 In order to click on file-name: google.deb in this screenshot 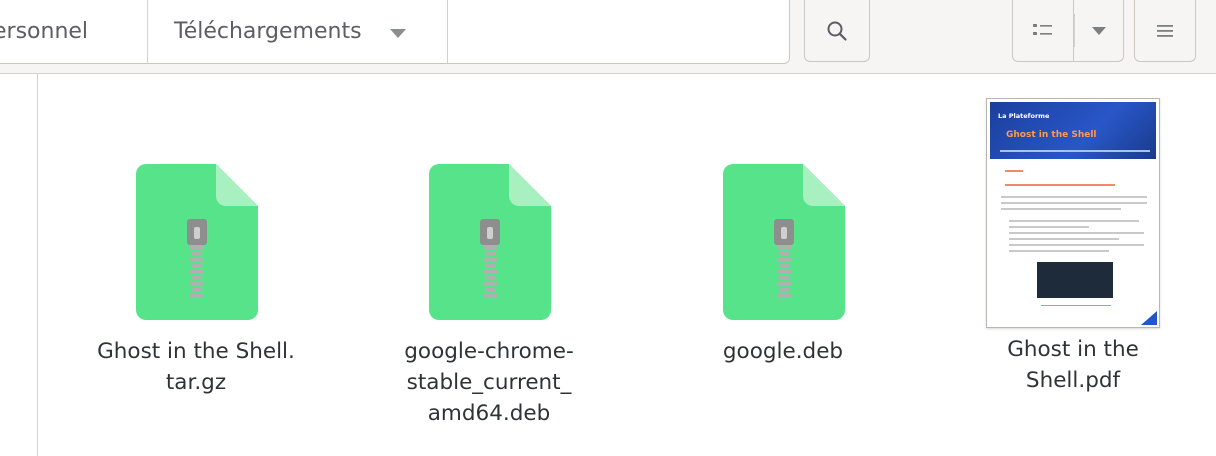, I will do `click(783, 351)`.